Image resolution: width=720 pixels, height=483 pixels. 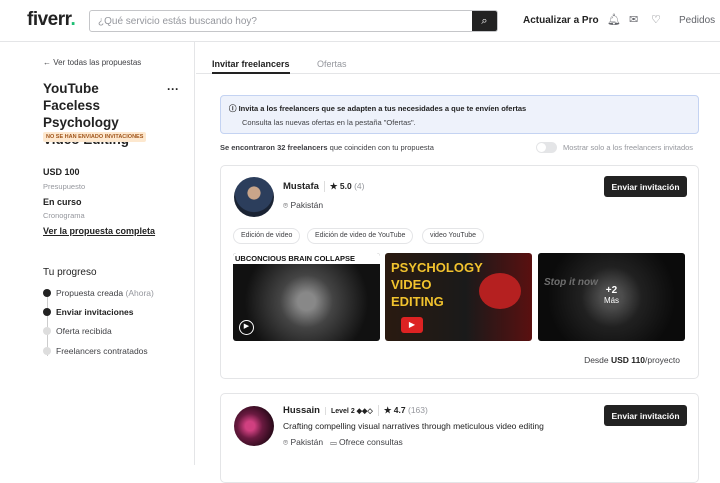 What do you see at coordinates (51, 20) in the screenshot?
I see `fiverr-logo: fiverr.` at bounding box center [51, 20].